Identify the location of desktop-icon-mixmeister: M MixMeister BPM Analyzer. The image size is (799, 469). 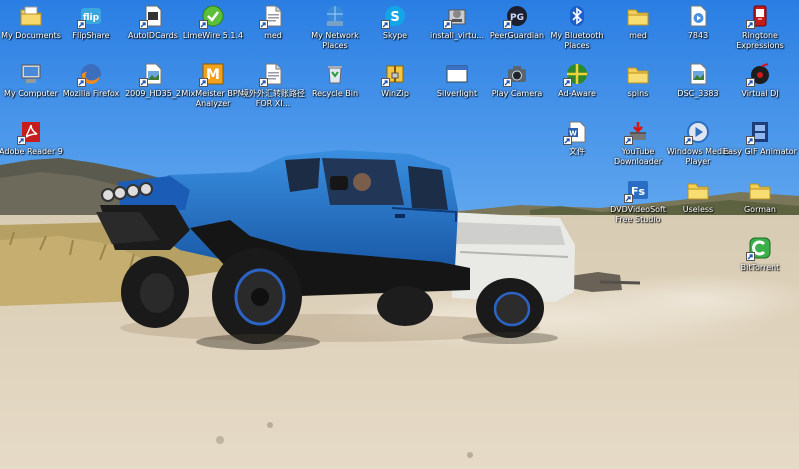
(213, 88).